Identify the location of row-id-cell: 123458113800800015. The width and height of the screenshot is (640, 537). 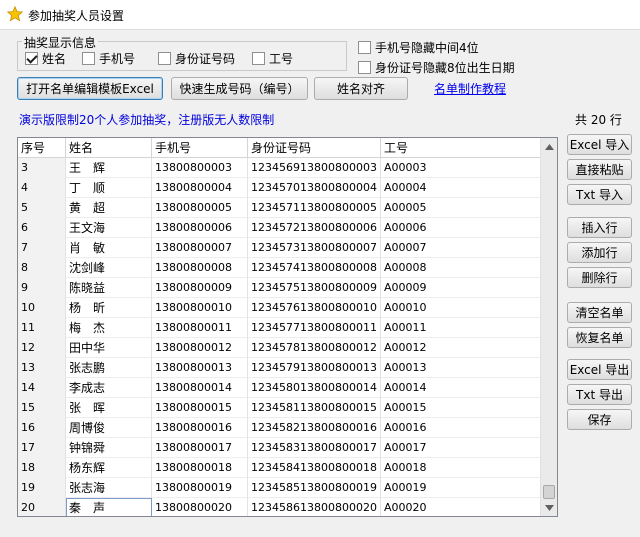
(314, 408).